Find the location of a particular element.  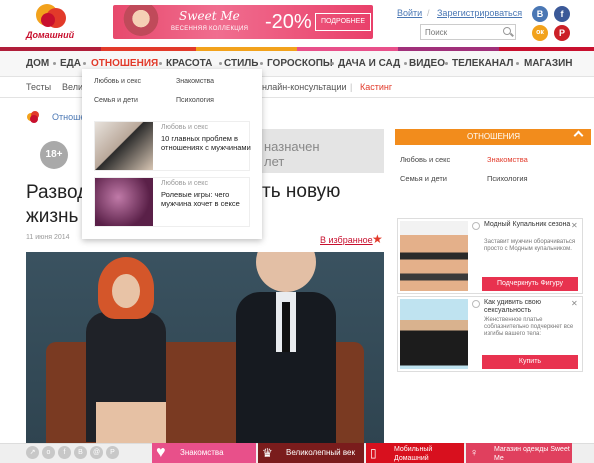

bottom-tab-dating: ♥ Знакомства is located at coordinates (204, 453).